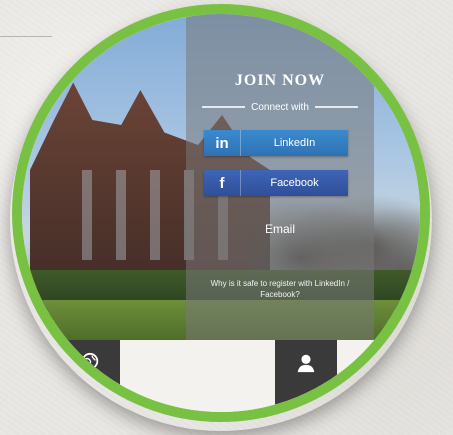 The image size is (453, 435). What do you see at coordinates (224, 107) in the screenshot?
I see `connect-line-left` at bounding box center [224, 107].